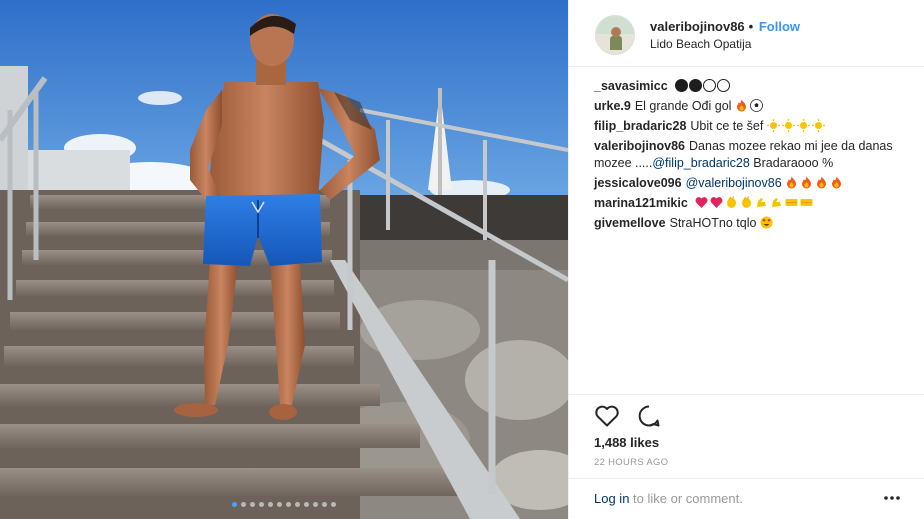 Image resolution: width=924 pixels, height=519 pixels. I want to click on post-timestamp: 22 HOURS AGO, so click(631, 462).